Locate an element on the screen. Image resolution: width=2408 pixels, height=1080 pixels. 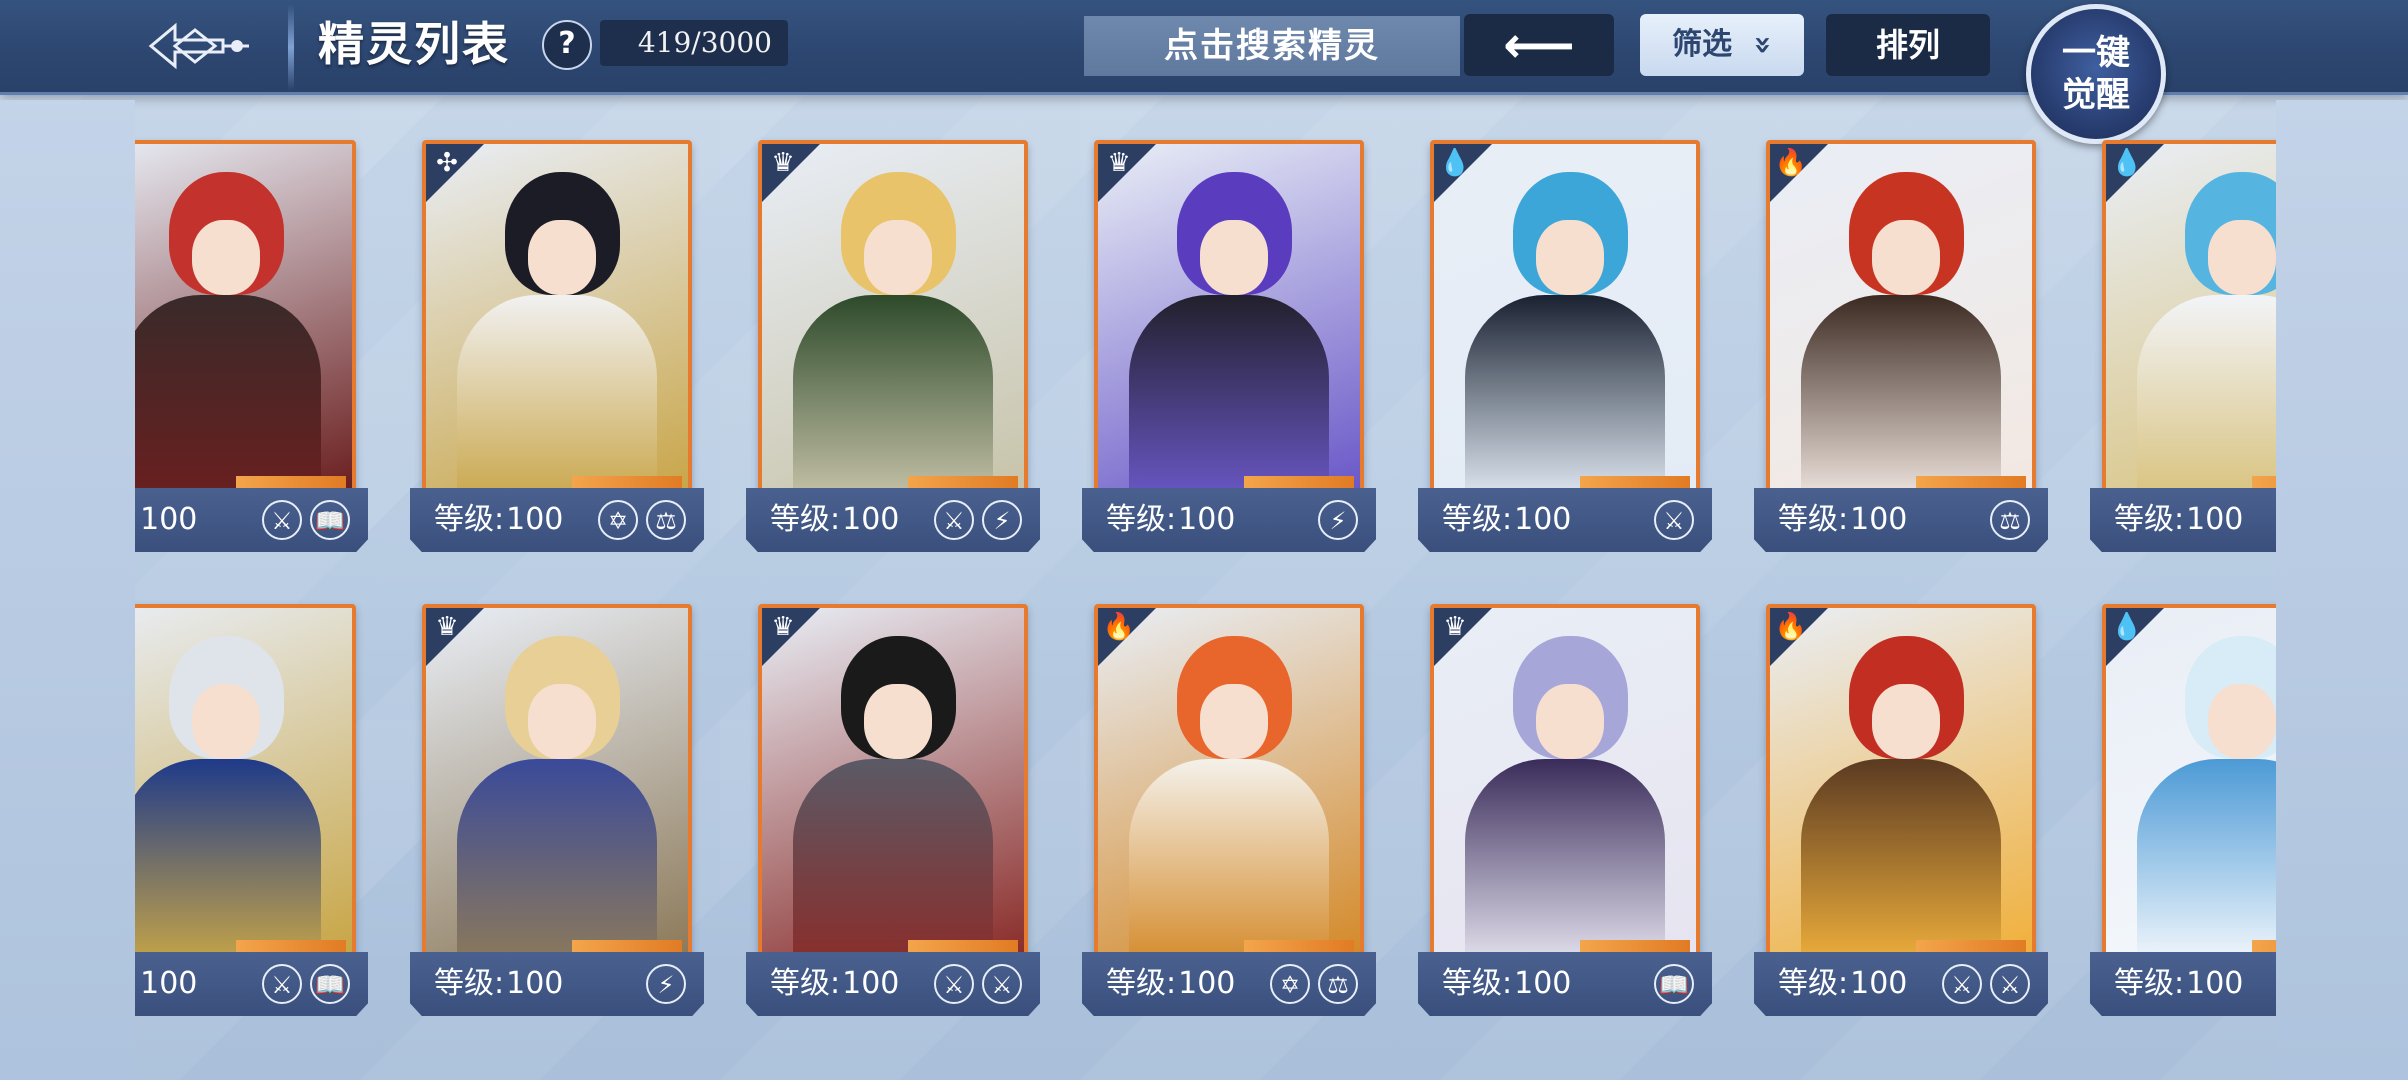
filter-button: 筛选 » is located at coordinates (1722, 45).